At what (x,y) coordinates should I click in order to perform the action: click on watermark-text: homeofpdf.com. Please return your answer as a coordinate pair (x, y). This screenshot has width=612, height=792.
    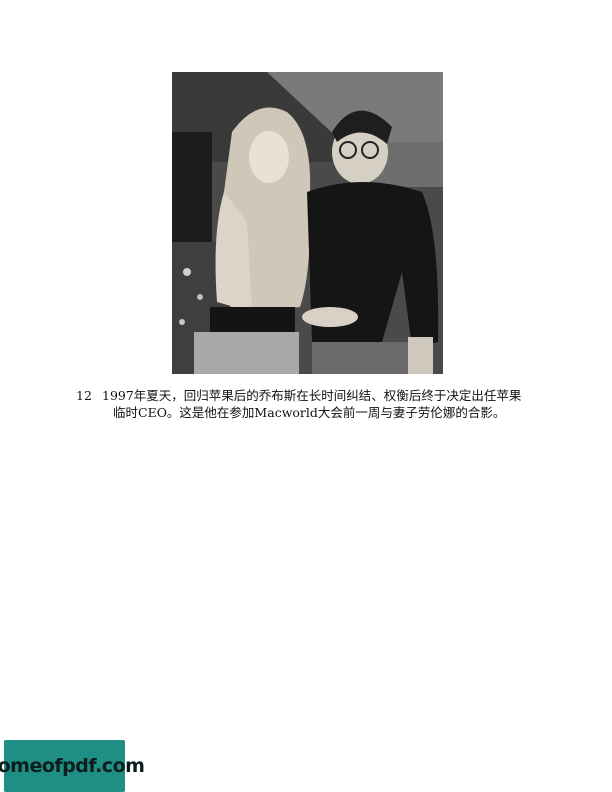
    Looking at the image, I should click on (72, 766).